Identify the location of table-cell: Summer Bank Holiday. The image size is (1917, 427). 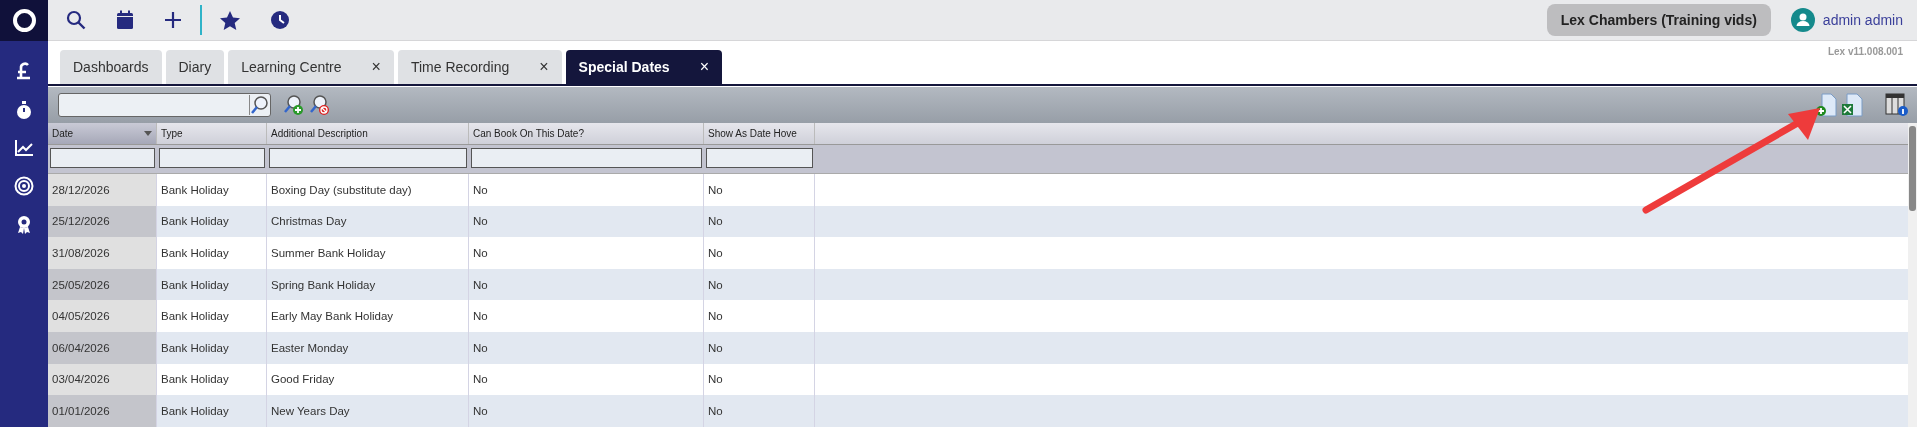
(368, 253).